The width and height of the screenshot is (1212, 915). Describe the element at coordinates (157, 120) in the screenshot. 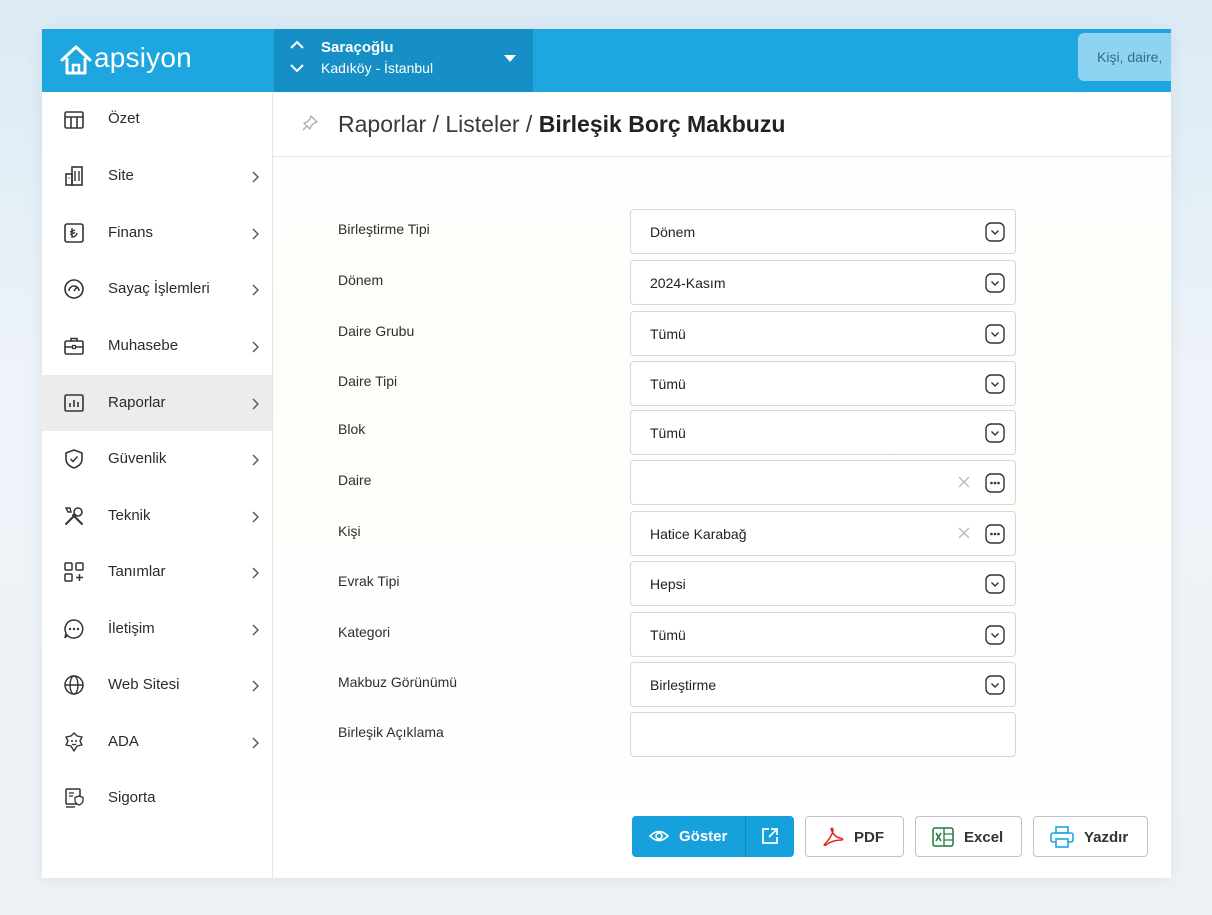

I see `sidebar-item-ozet: Özet` at that location.